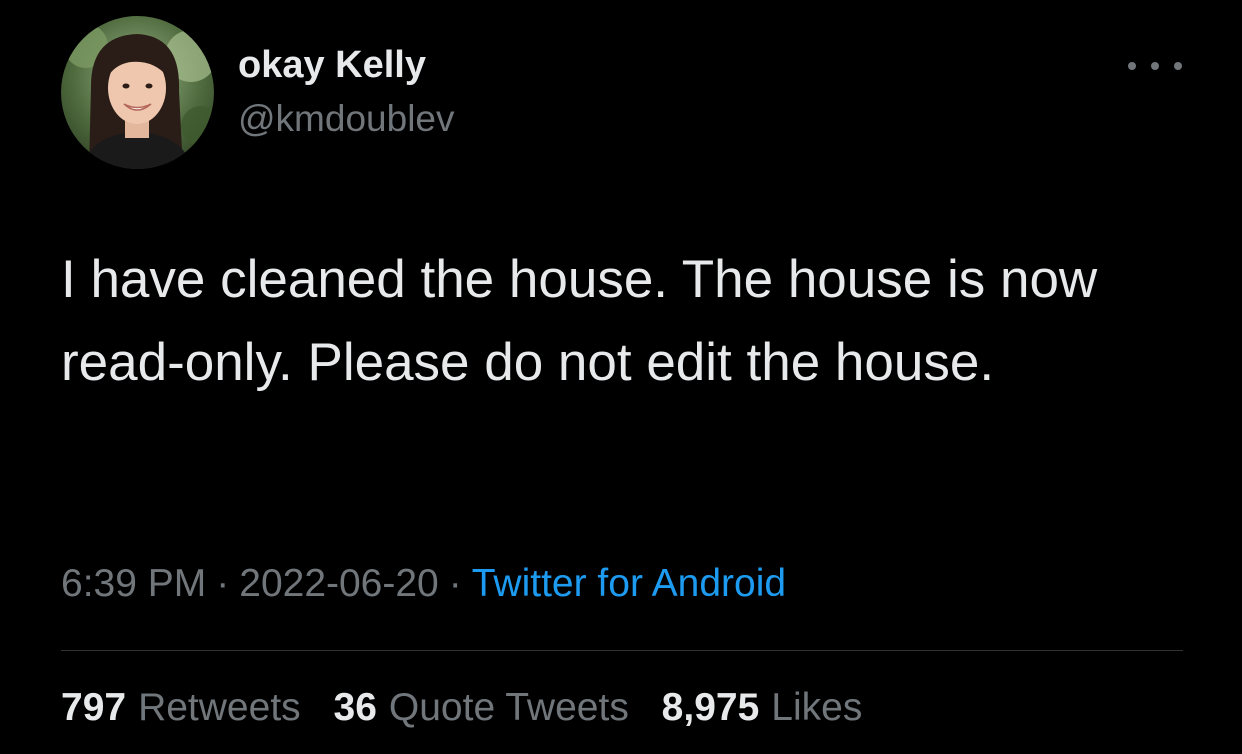  I want to click on tweet-metadata: 6:39 PM · 2022-06-20 · Twitter for Android, so click(423, 584).